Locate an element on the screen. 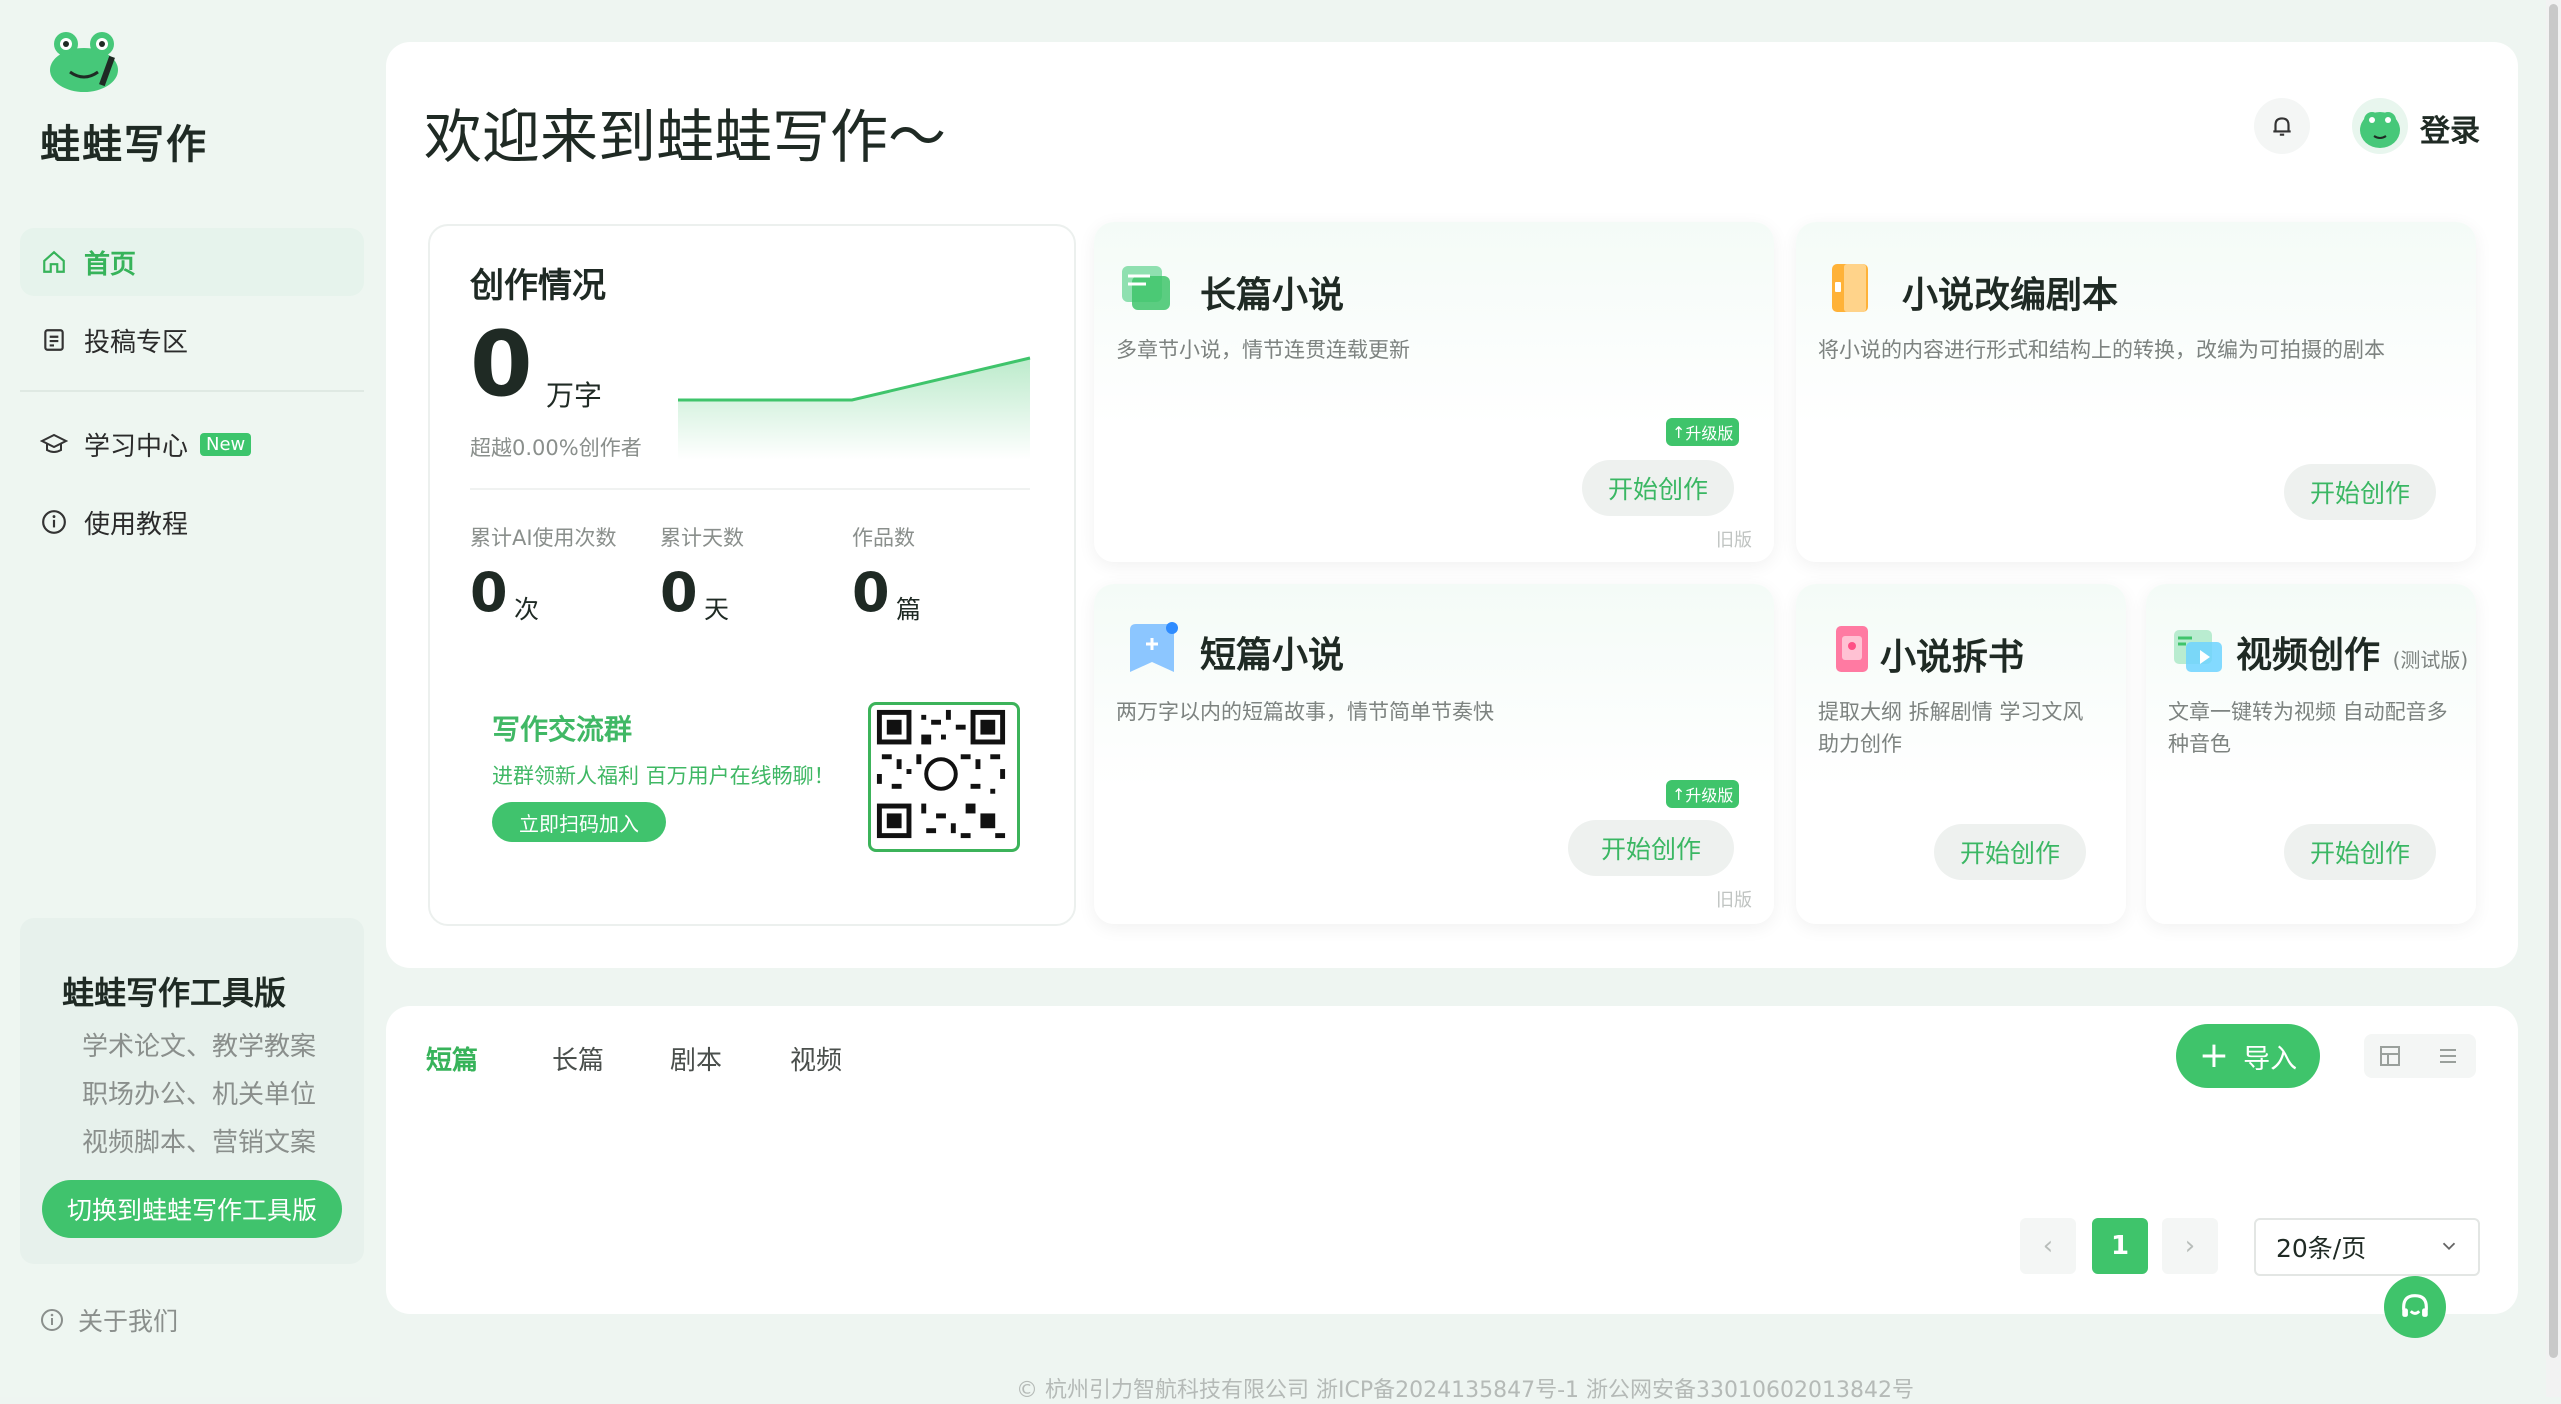  sidebar-item-home: 首页 is located at coordinates (192, 262).